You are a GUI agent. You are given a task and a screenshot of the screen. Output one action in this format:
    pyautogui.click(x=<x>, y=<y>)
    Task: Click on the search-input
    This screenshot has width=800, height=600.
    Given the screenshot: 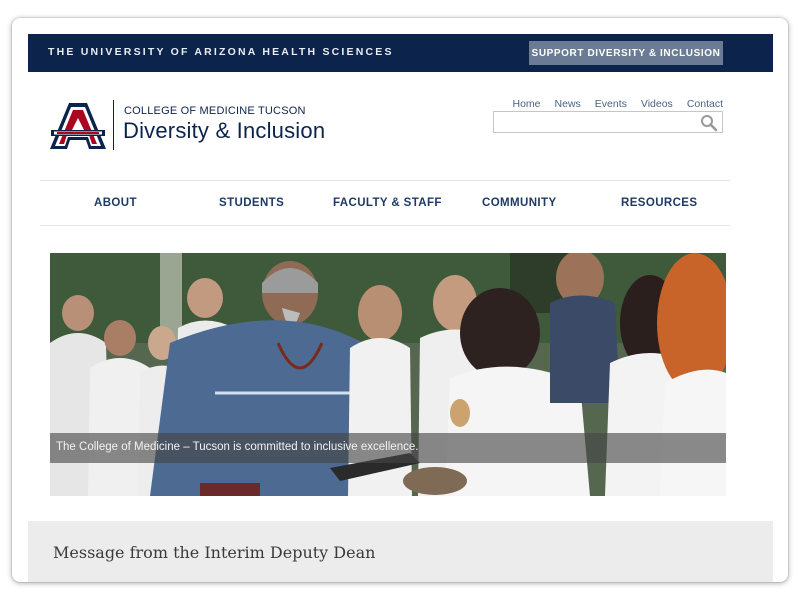 What is the action you would take?
    pyautogui.click(x=594, y=122)
    